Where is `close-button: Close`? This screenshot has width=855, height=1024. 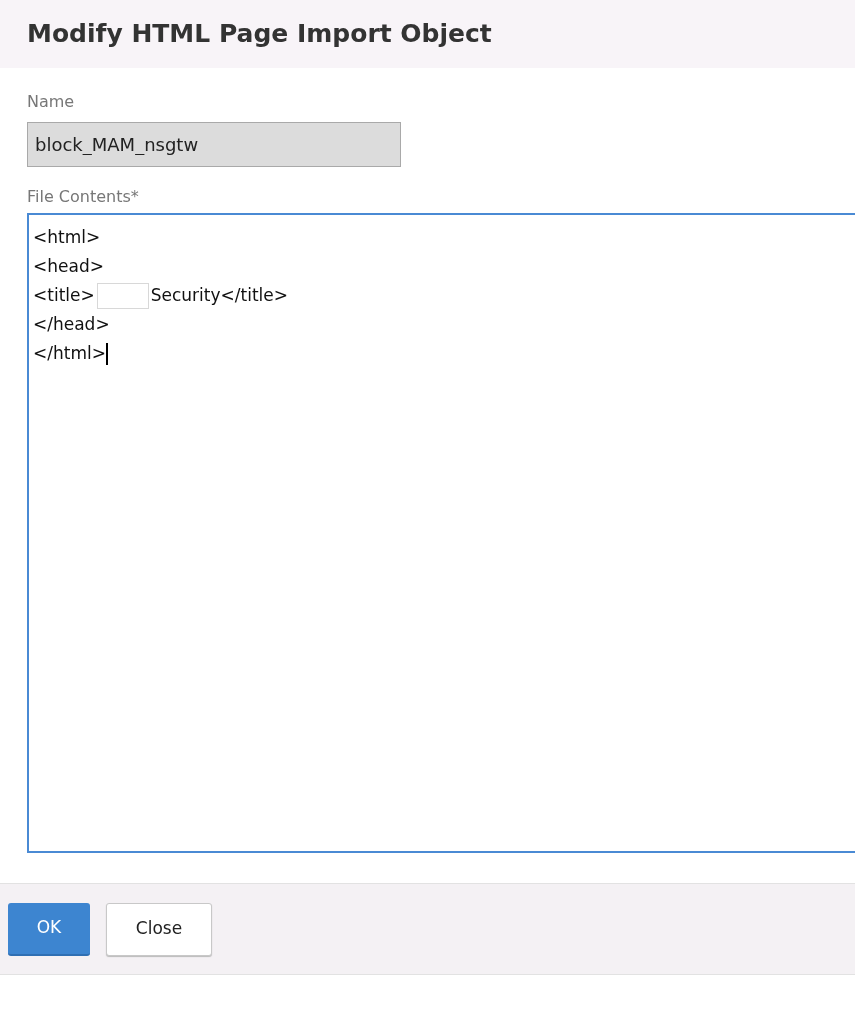 close-button: Close is located at coordinates (159, 929).